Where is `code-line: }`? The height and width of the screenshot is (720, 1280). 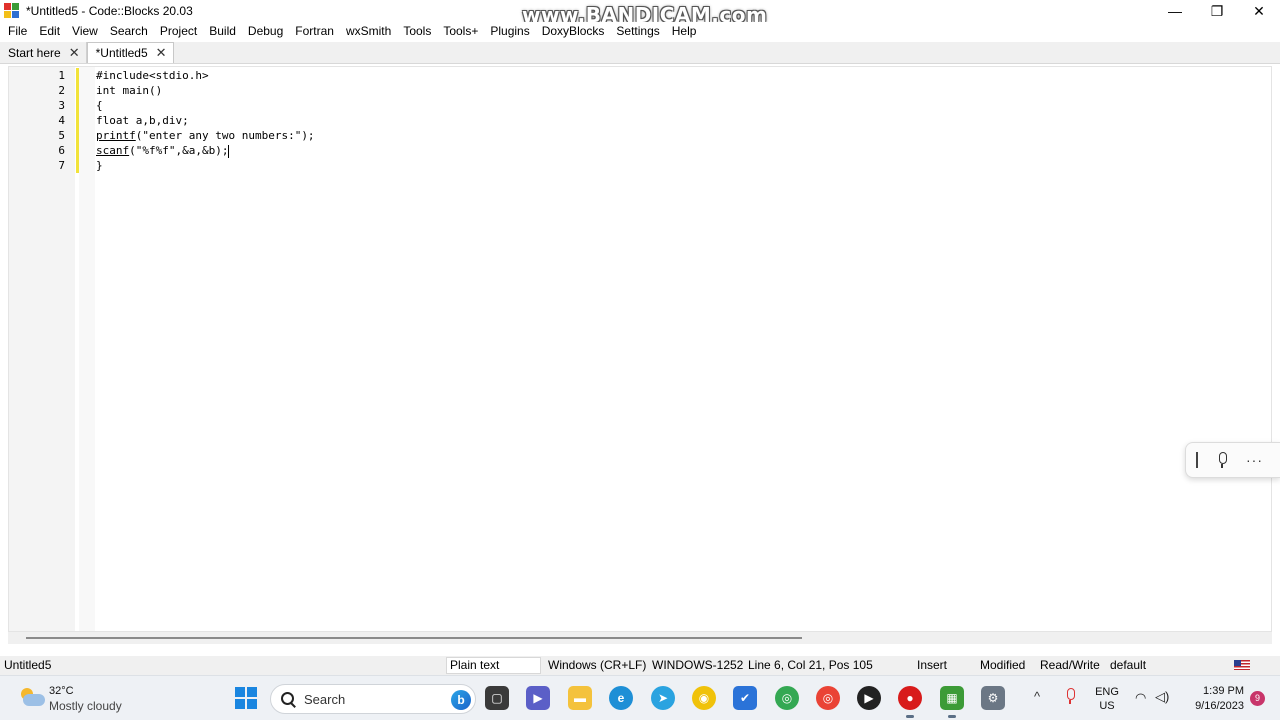 code-line: } is located at coordinates (683, 165).